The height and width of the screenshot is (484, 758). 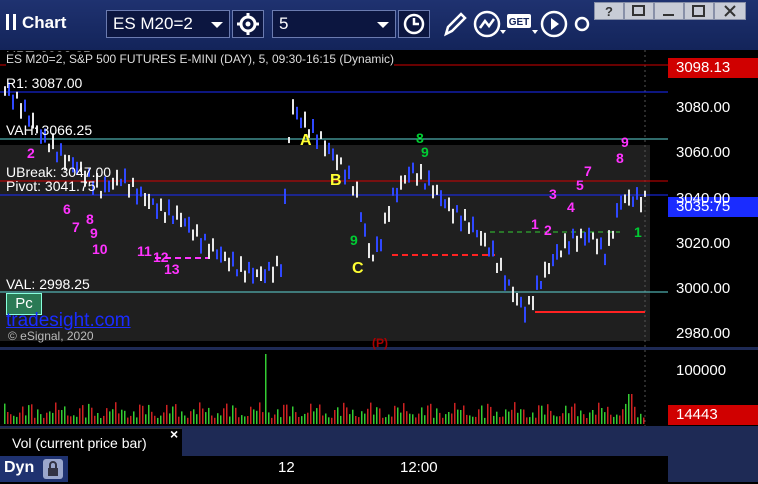 I want to click on symbol-dropdown: ES M20=2, so click(x=168, y=24).